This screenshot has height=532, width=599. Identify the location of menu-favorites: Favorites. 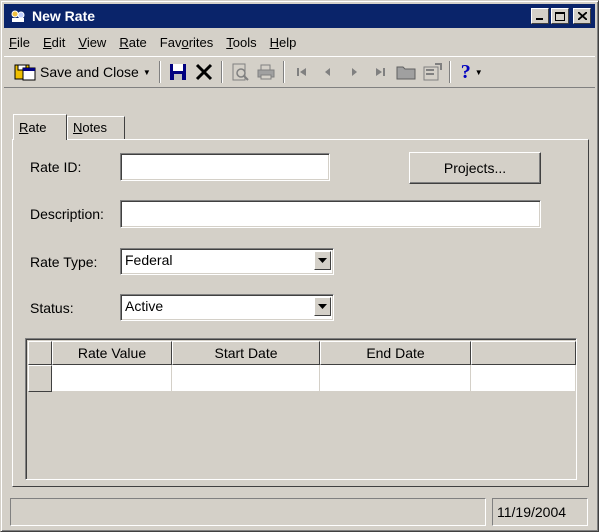
(188, 42).